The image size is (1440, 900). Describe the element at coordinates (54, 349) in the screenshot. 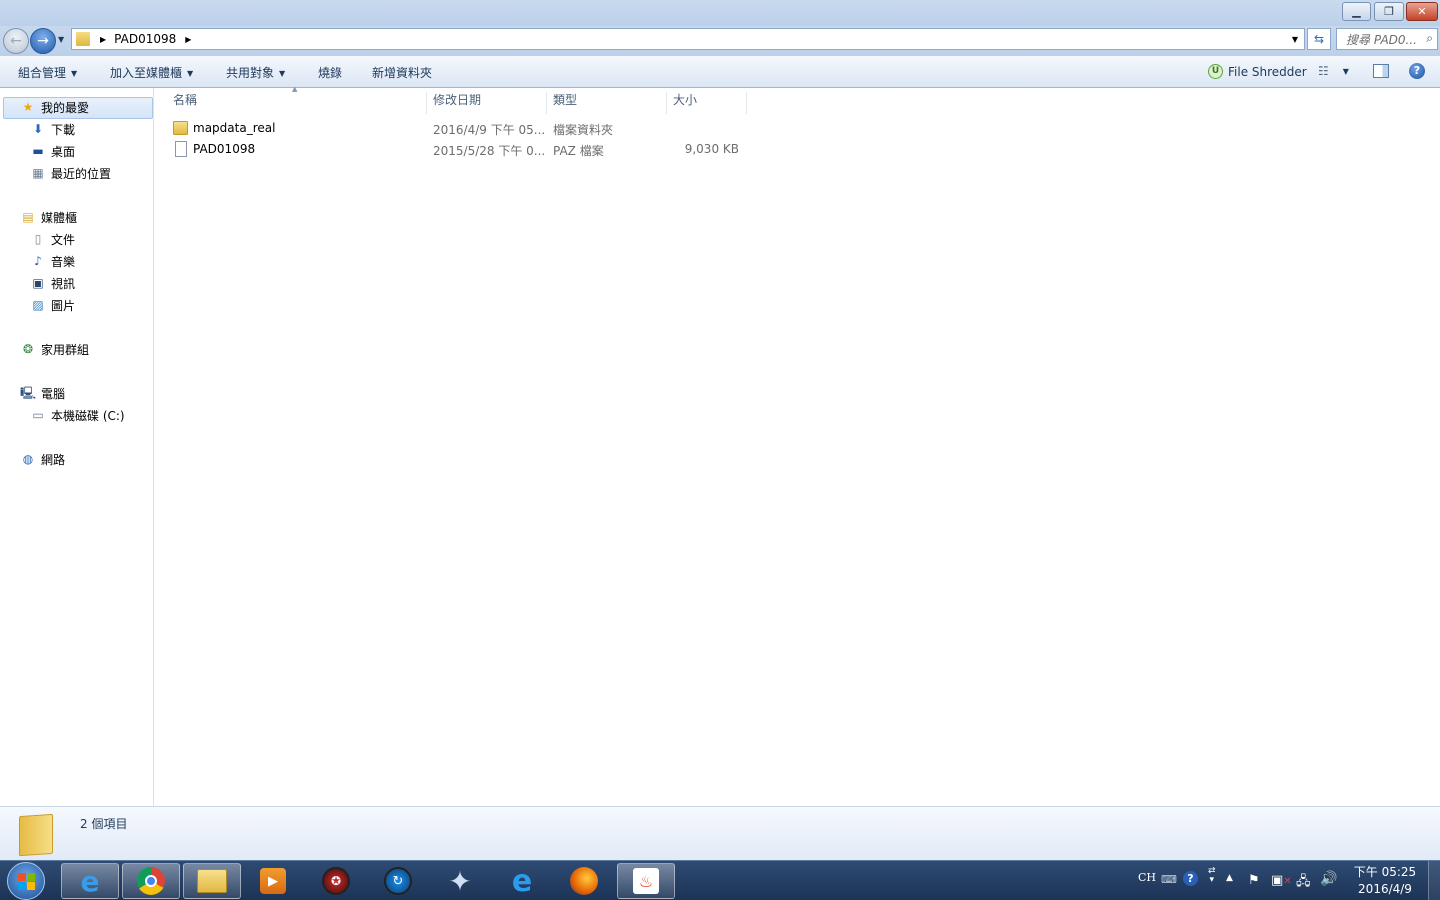

I see `sidebar-item-homegroup: ❂ 家用群組` at that location.